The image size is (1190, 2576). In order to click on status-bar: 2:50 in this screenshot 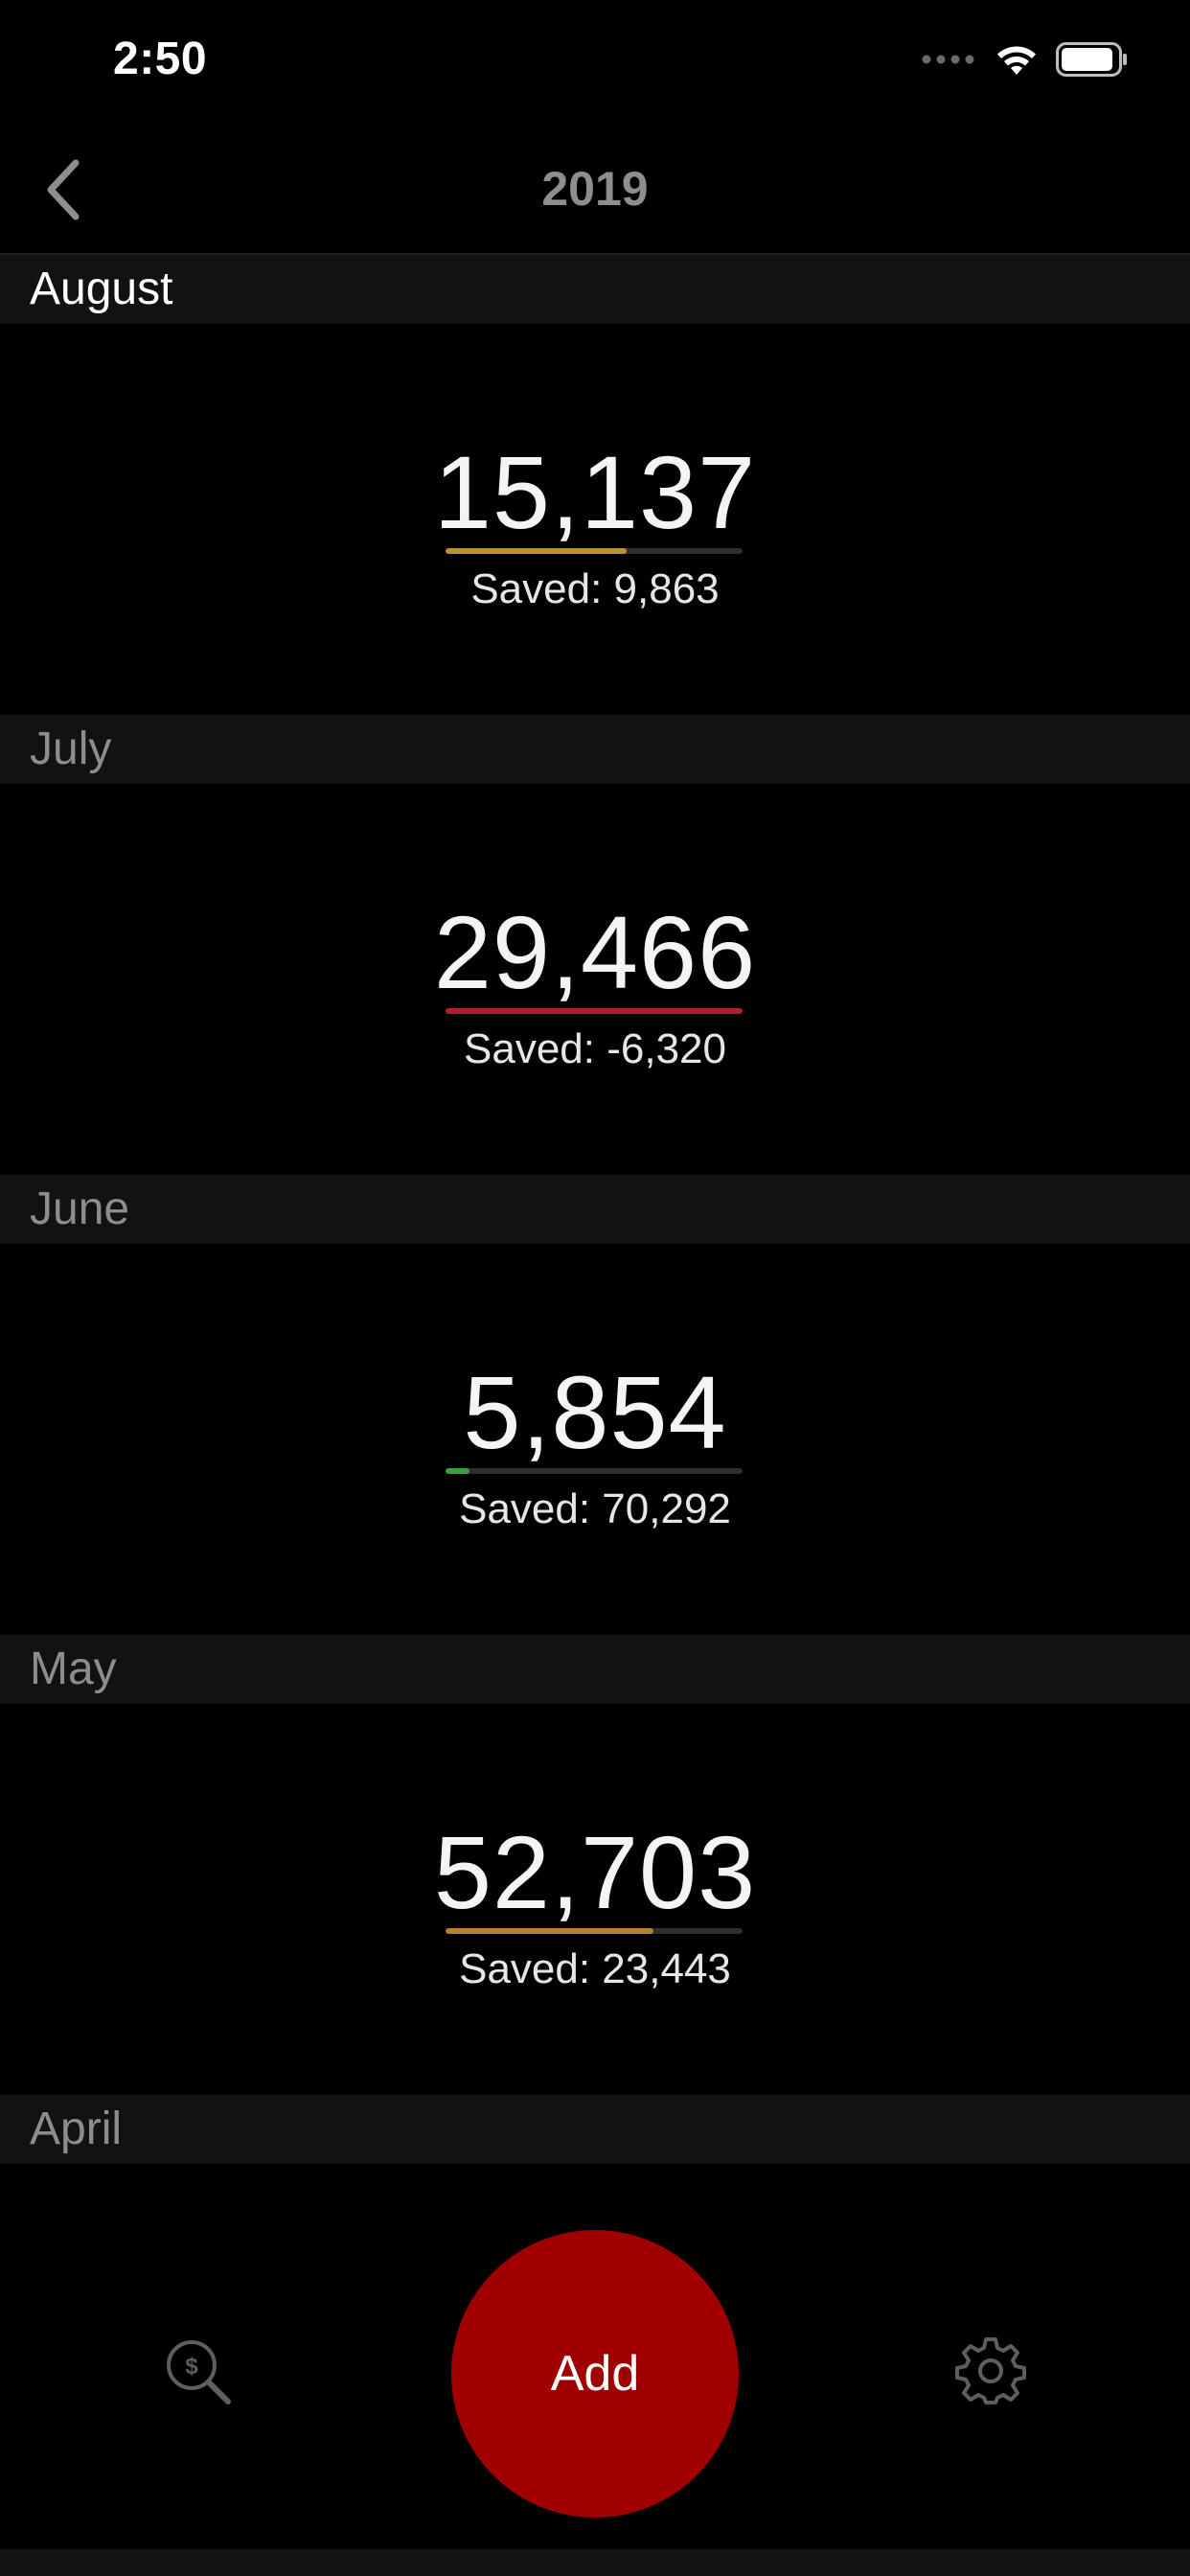, I will do `click(595, 63)`.